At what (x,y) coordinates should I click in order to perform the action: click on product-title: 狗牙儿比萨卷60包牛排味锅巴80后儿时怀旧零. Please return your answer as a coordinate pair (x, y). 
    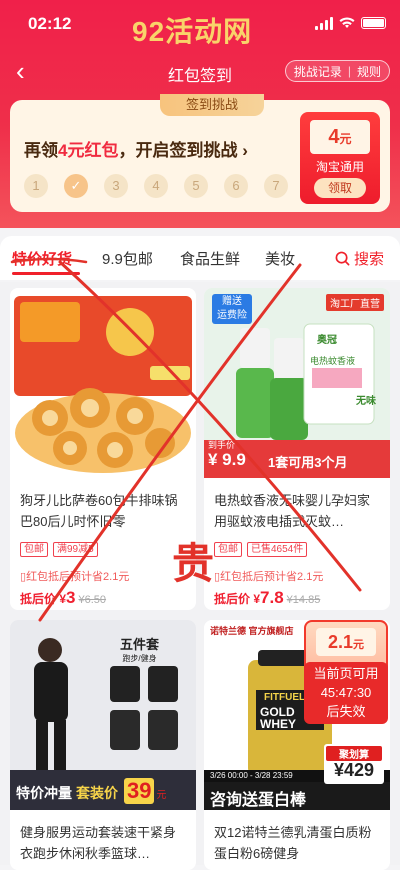
    Looking at the image, I should click on (99, 511).